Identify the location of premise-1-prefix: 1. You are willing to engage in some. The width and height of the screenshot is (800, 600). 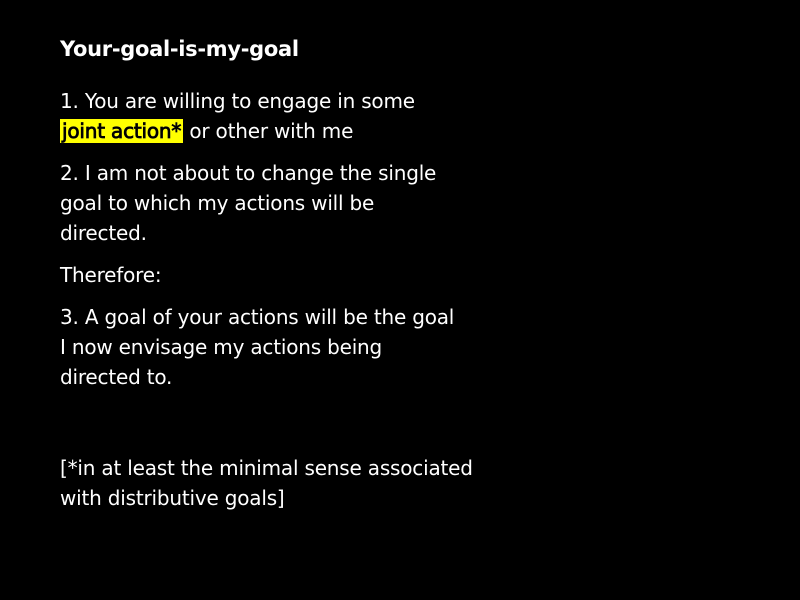
(237, 101).